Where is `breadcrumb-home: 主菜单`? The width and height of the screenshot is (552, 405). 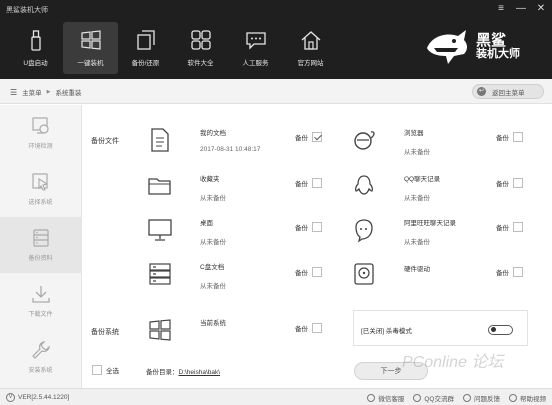
breadcrumb-home: 主菜单 is located at coordinates (32, 92).